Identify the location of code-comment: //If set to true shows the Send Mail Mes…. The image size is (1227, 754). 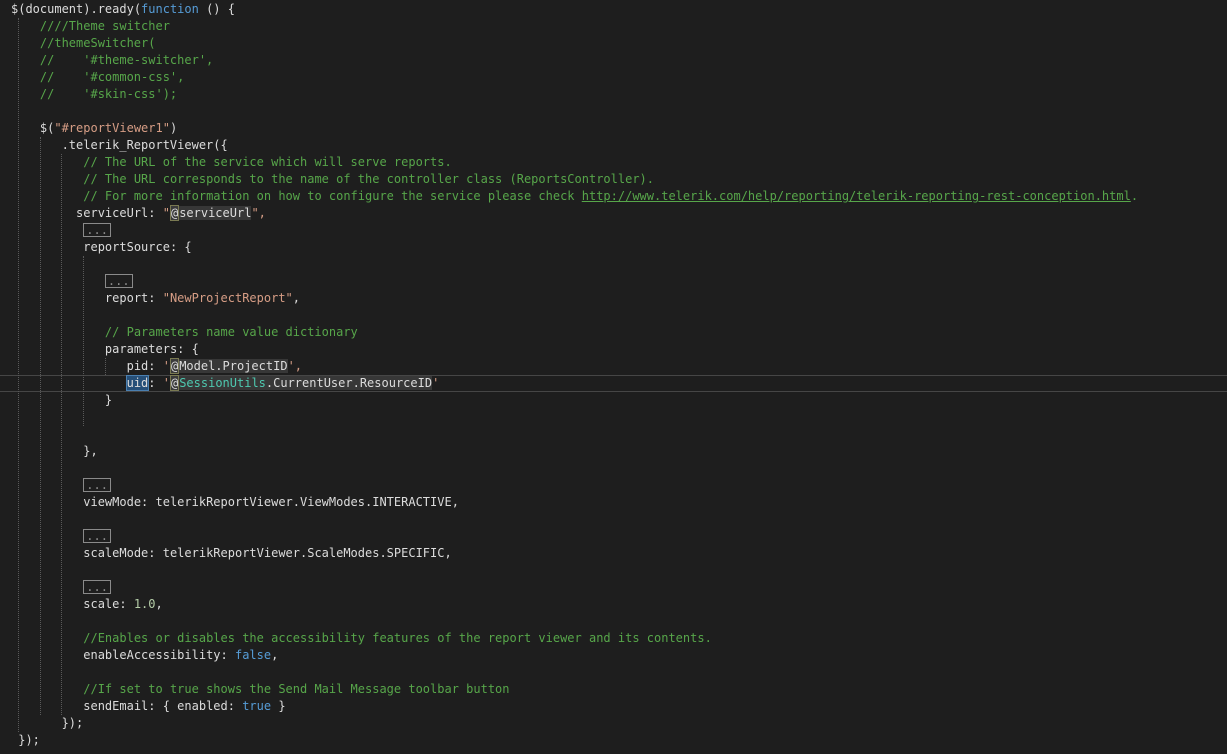
(296, 689).